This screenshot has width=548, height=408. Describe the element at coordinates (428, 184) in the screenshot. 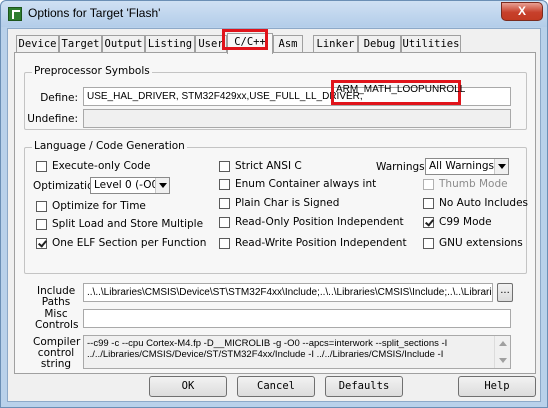

I see `thumb-mode-box` at that location.